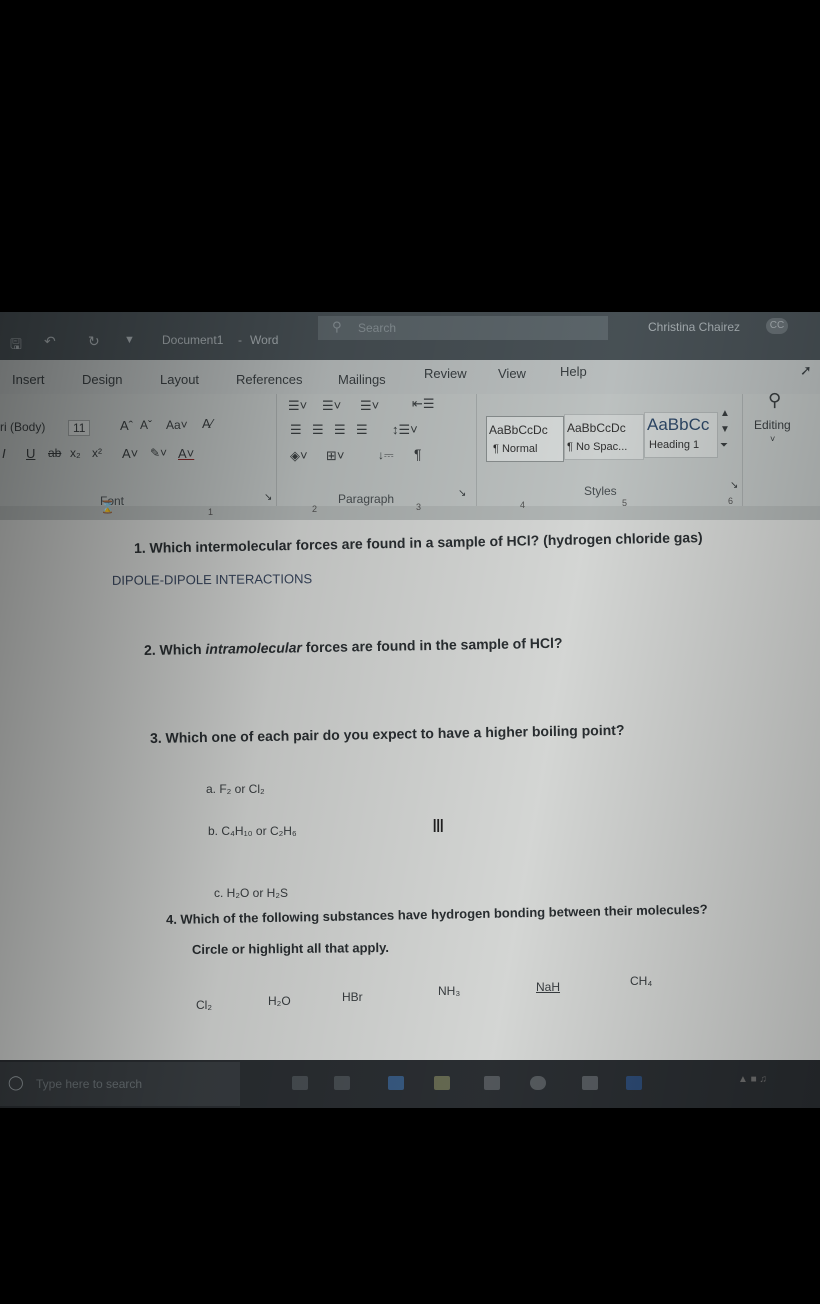 Image resolution: width=820 pixels, height=1304 pixels. What do you see at coordinates (432, 645) in the screenshot?
I see `question-2-suffix: forces are found in the sample of HCl?` at bounding box center [432, 645].